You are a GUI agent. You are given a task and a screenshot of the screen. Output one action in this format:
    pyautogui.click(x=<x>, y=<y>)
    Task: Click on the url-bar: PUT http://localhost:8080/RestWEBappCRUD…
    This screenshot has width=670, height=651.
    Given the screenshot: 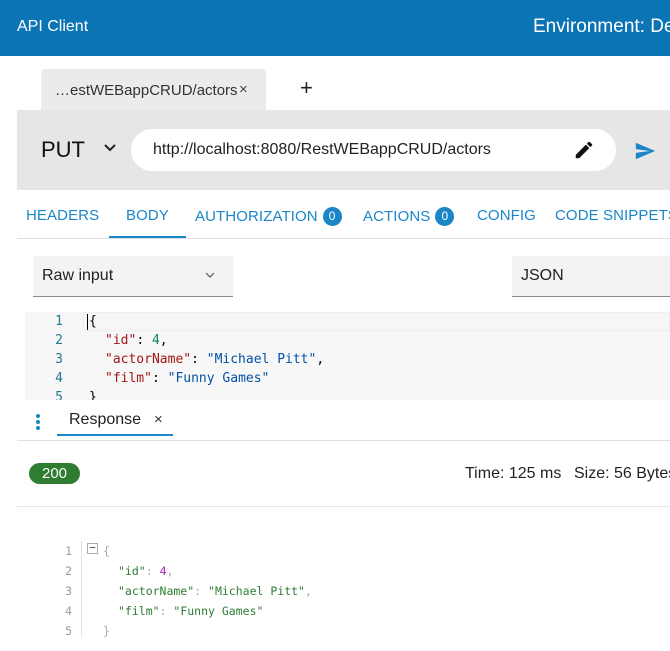 What is the action you would take?
    pyautogui.click(x=343, y=150)
    